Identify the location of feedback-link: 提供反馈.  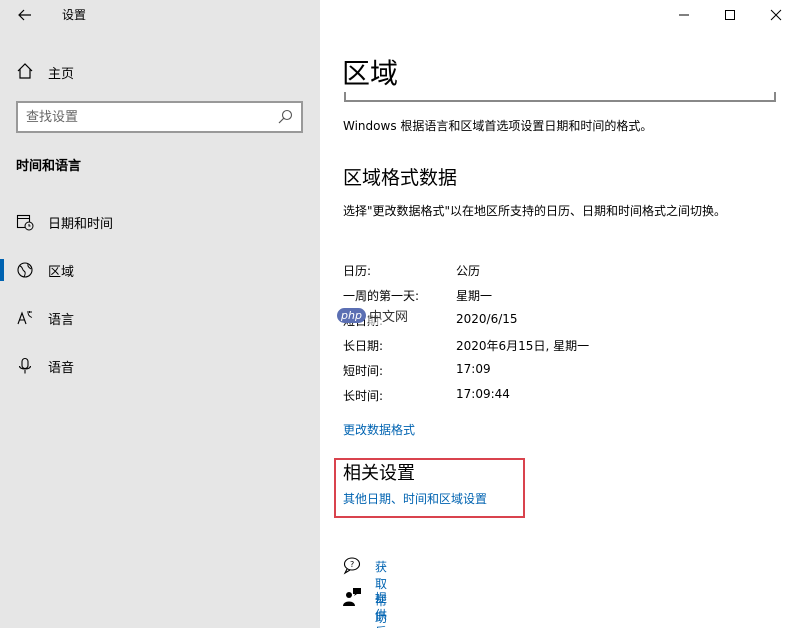
(381, 608).